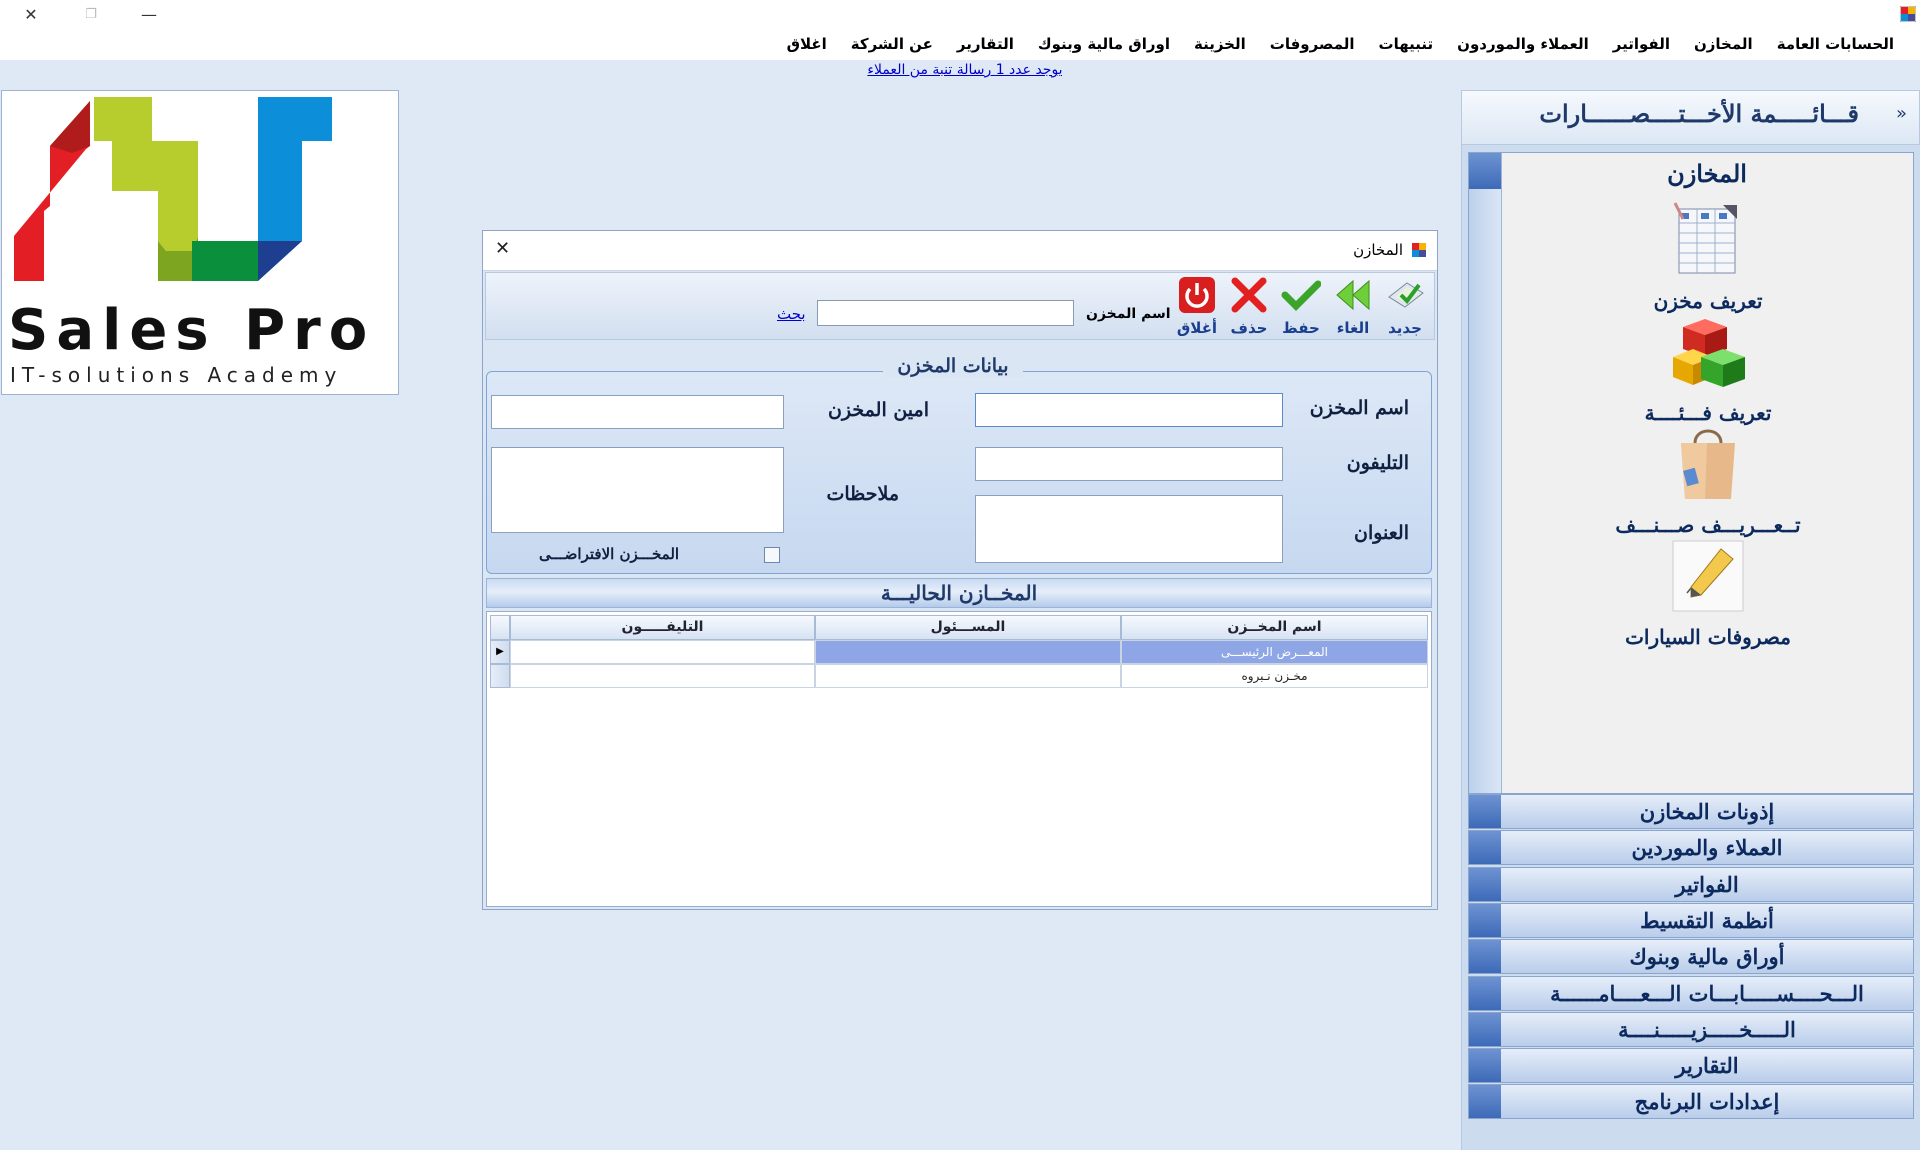  What do you see at coordinates (1707, 1102) in the screenshot?
I see `group-bar-label: إعدادات البرنامج` at bounding box center [1707, 1102].